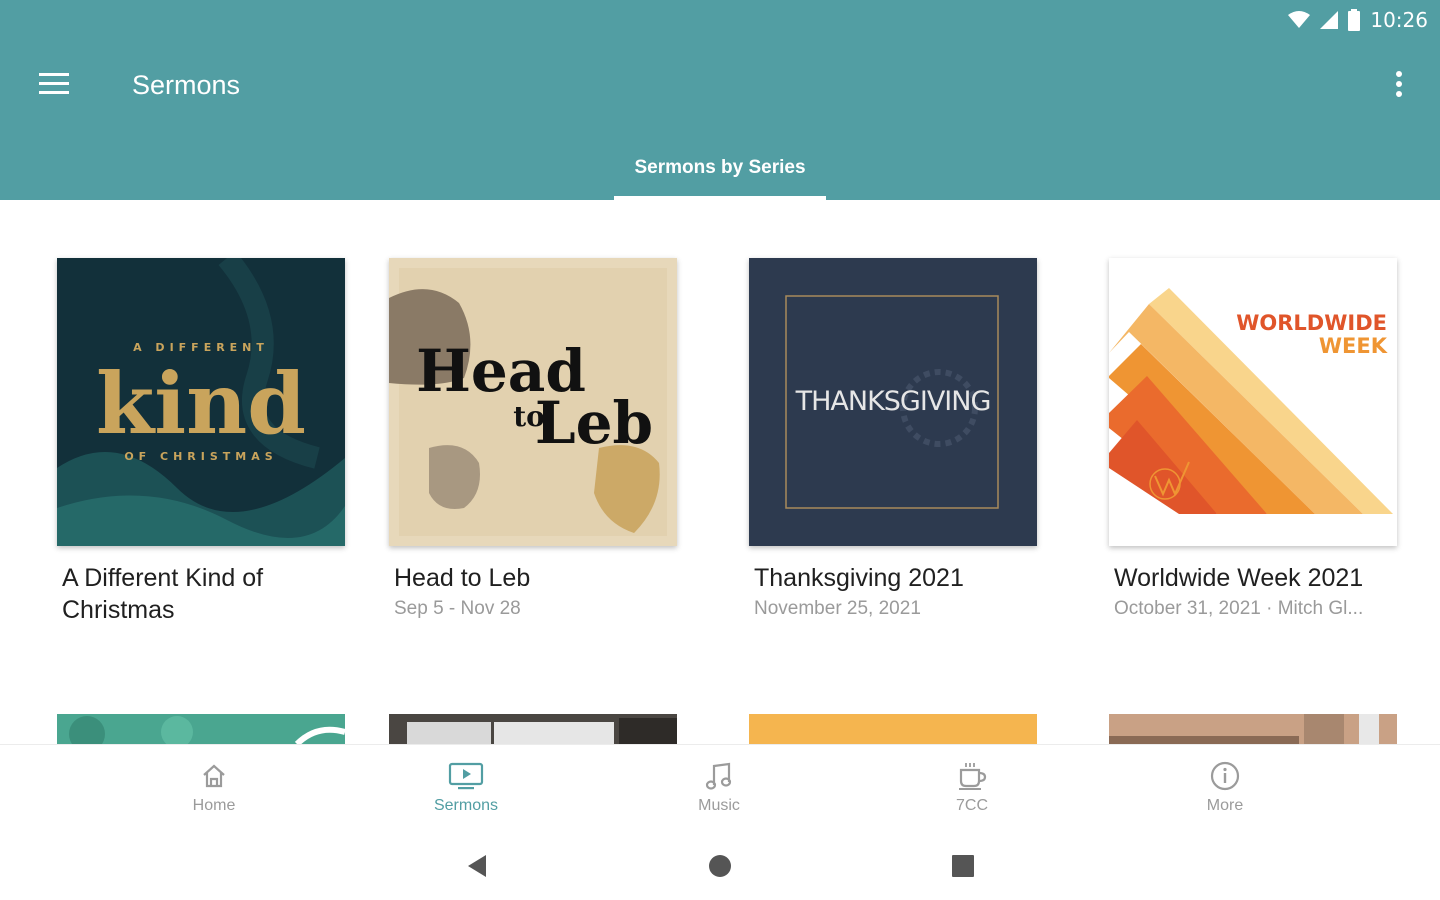 This screenshot has width=1440, height=900. I want to click on nav-label: 7CC, so click(971, 805).